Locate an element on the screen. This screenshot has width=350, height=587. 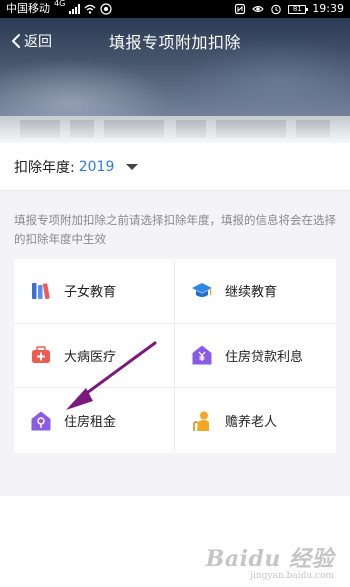
house-rent-icon is located at coordinates (41, 421).